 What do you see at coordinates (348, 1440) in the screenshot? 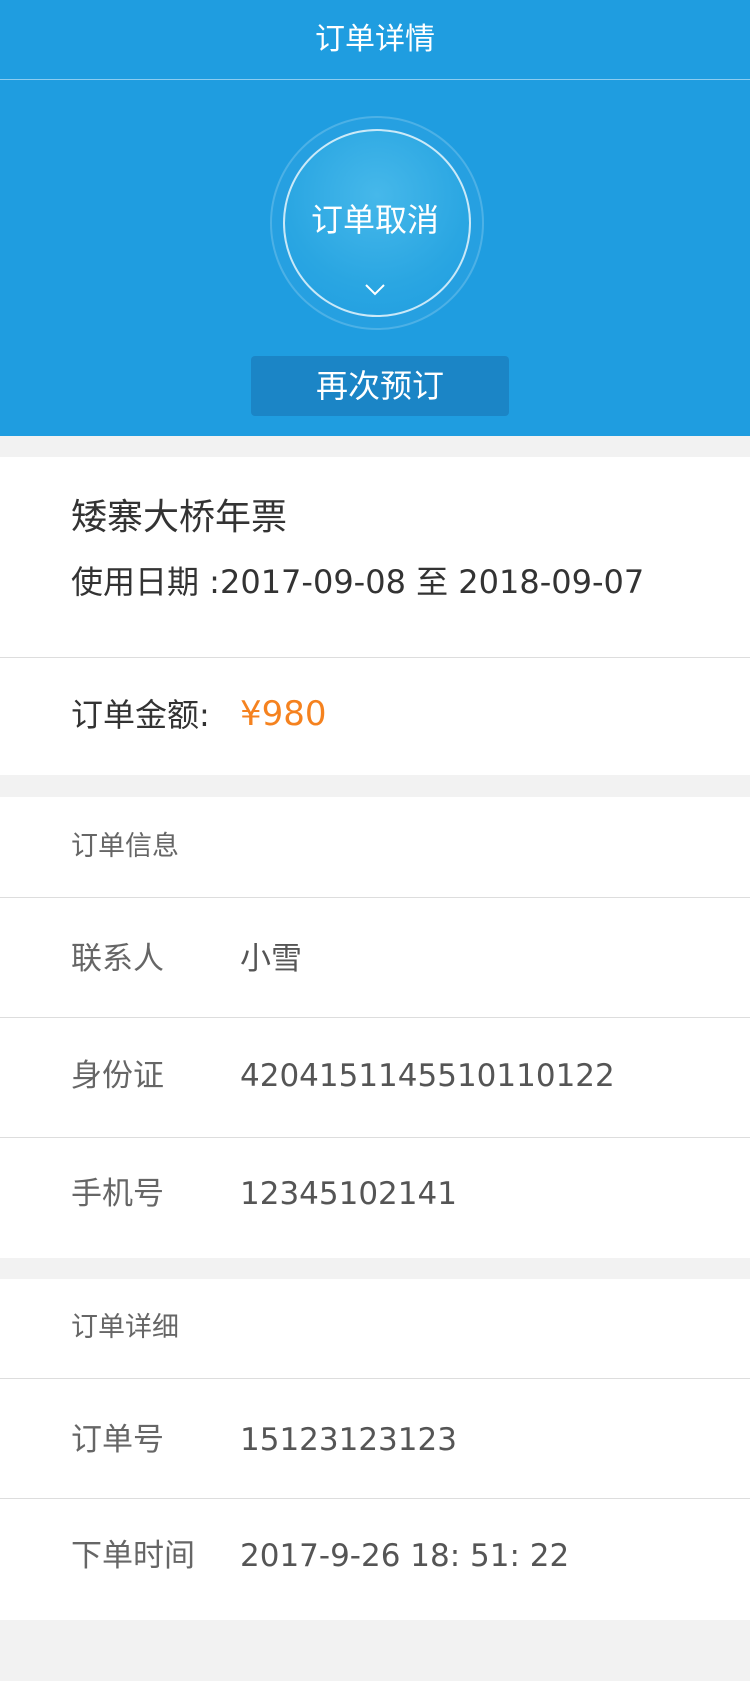
I see `order-number-value: 15123123123` at bounding box center [348, 1440].